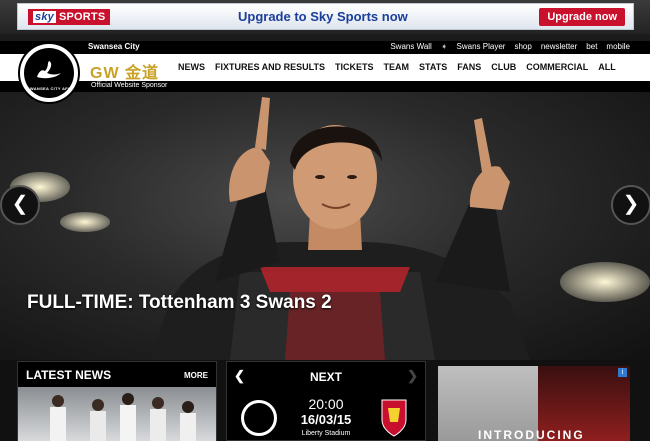  I want to click on nav-news: NEWS, so click(191, 67).